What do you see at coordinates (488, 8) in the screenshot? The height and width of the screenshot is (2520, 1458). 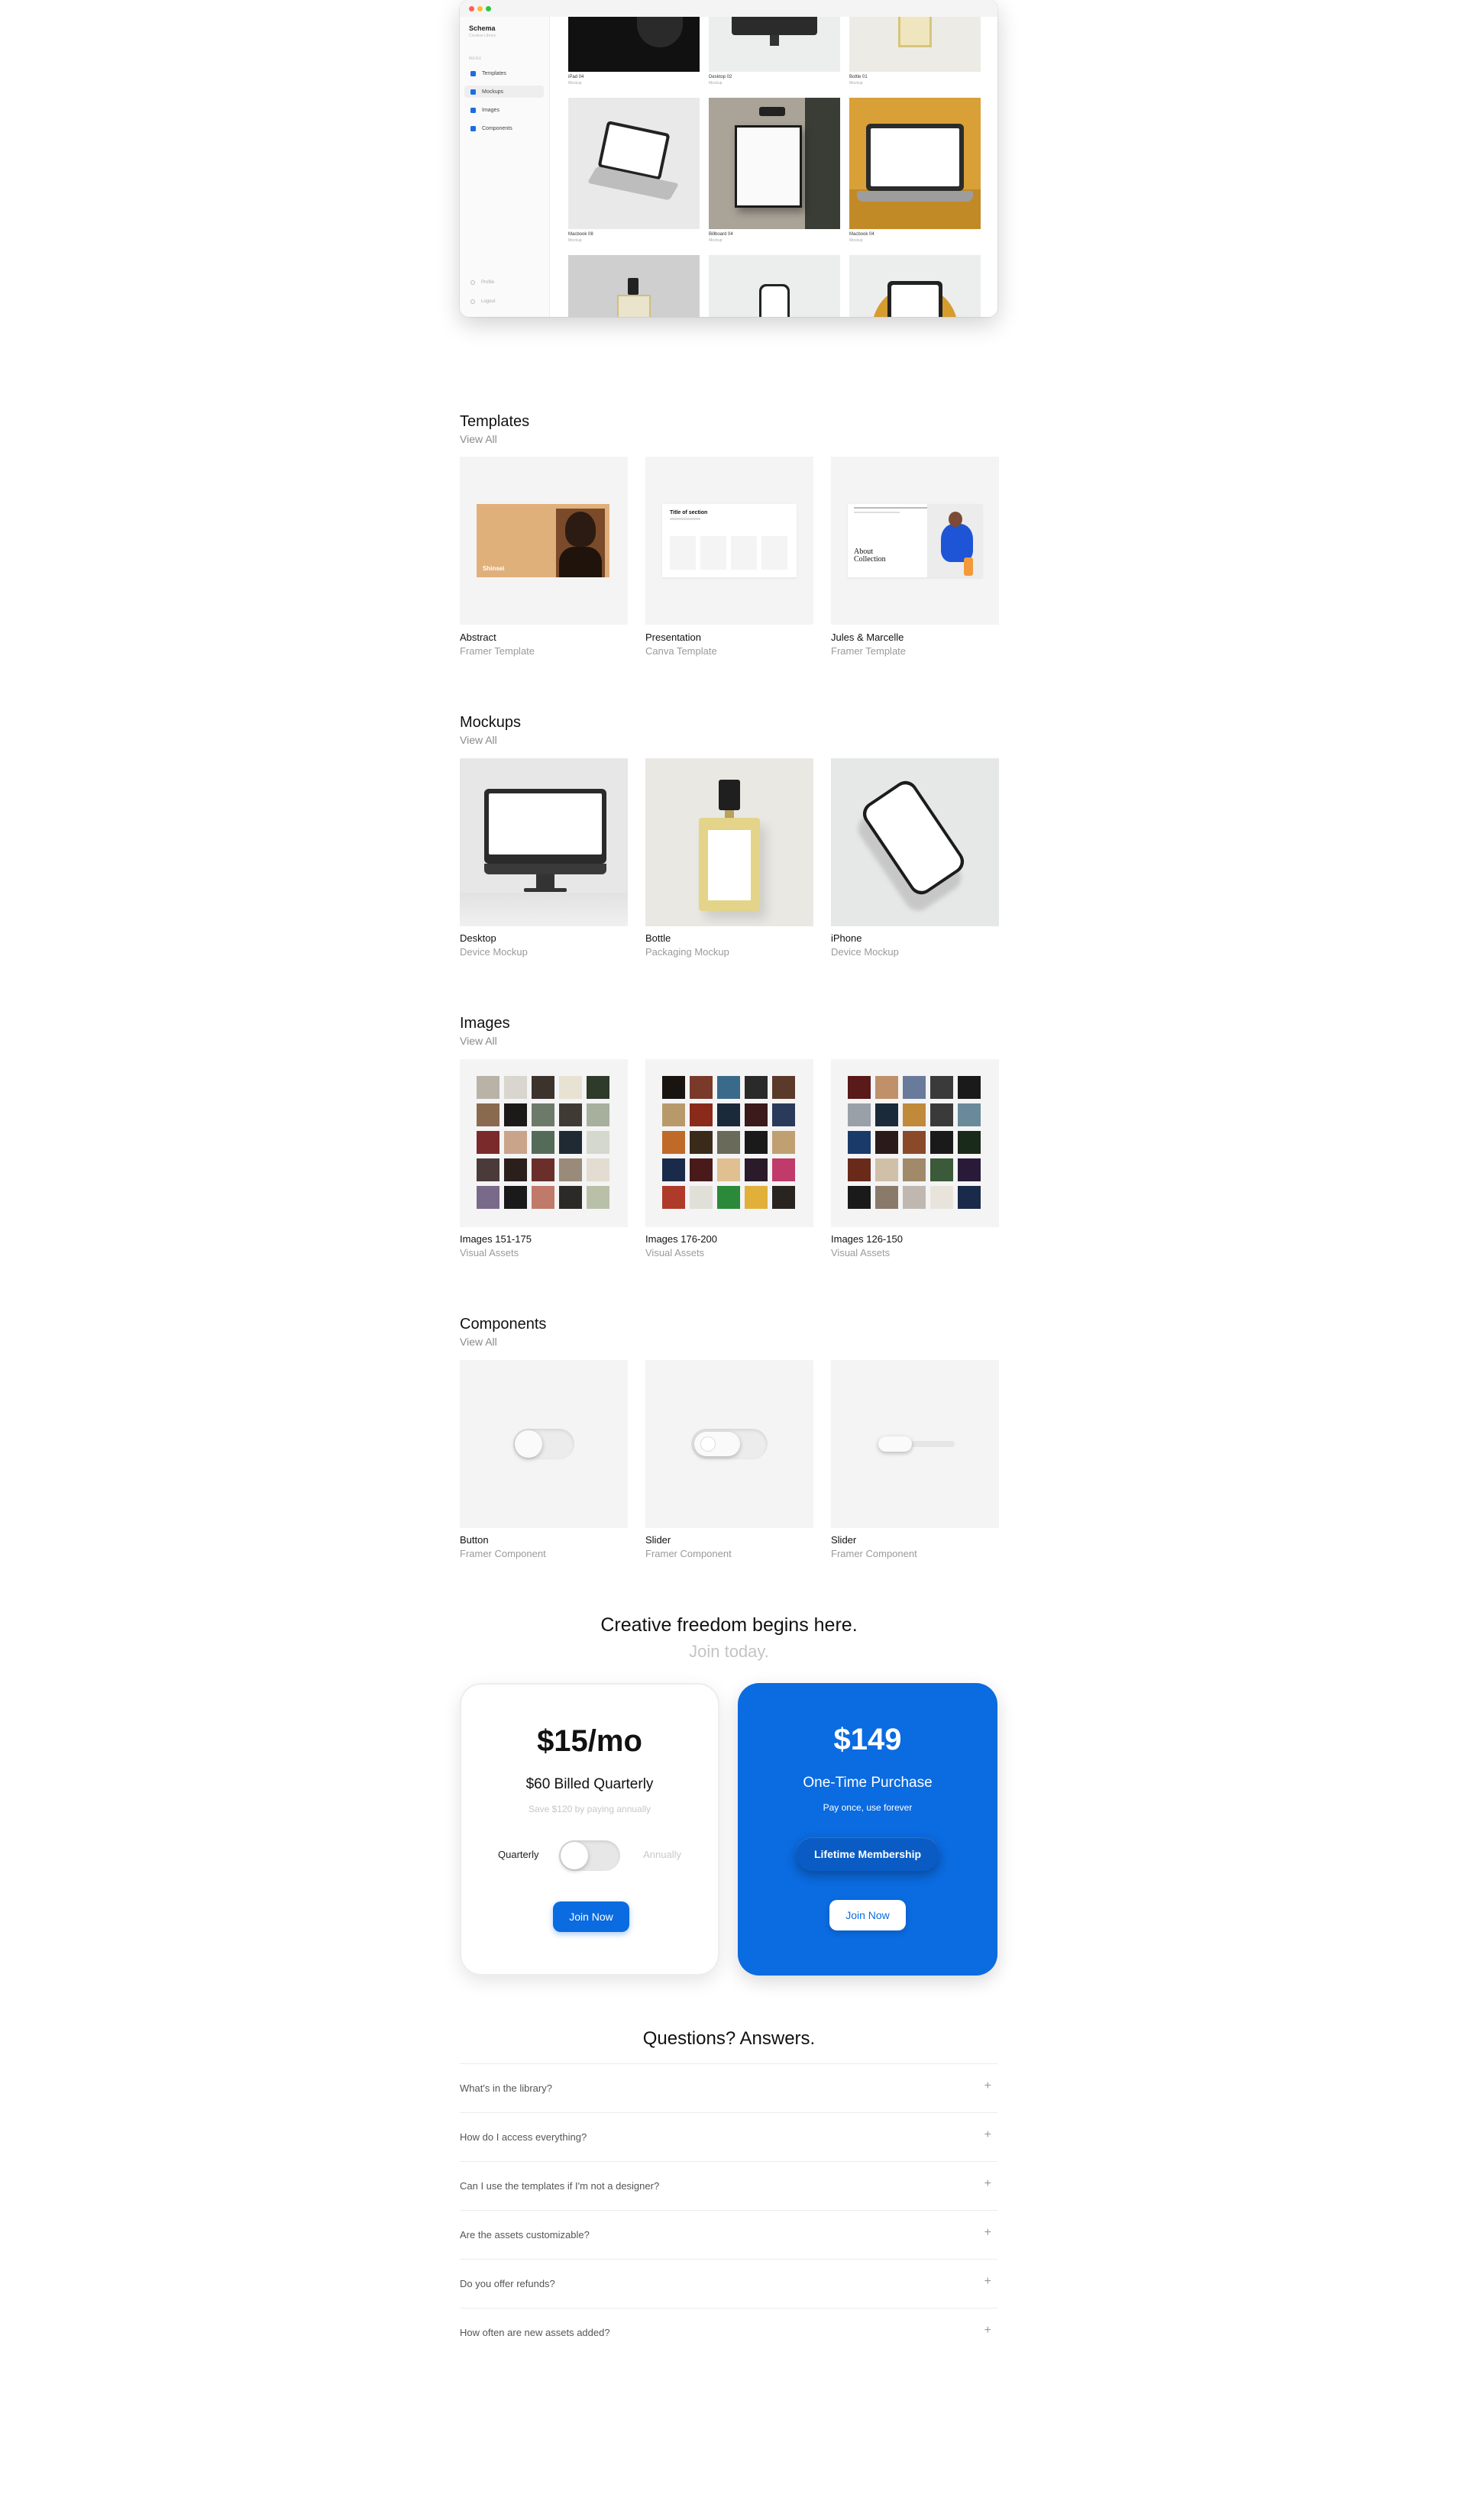 I see `maximize-window-icon` at bounding box center [488, 8].